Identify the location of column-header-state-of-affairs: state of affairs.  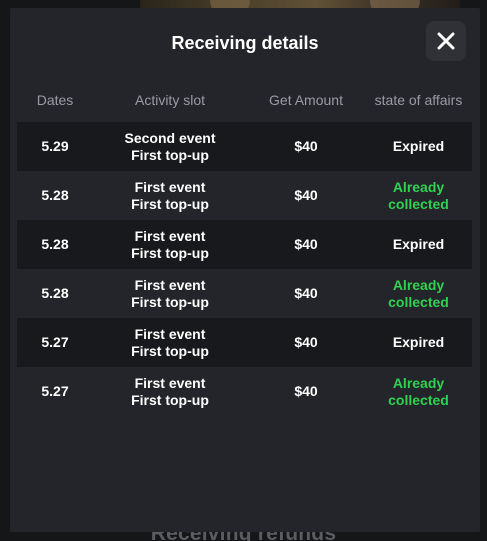
(418, 100).